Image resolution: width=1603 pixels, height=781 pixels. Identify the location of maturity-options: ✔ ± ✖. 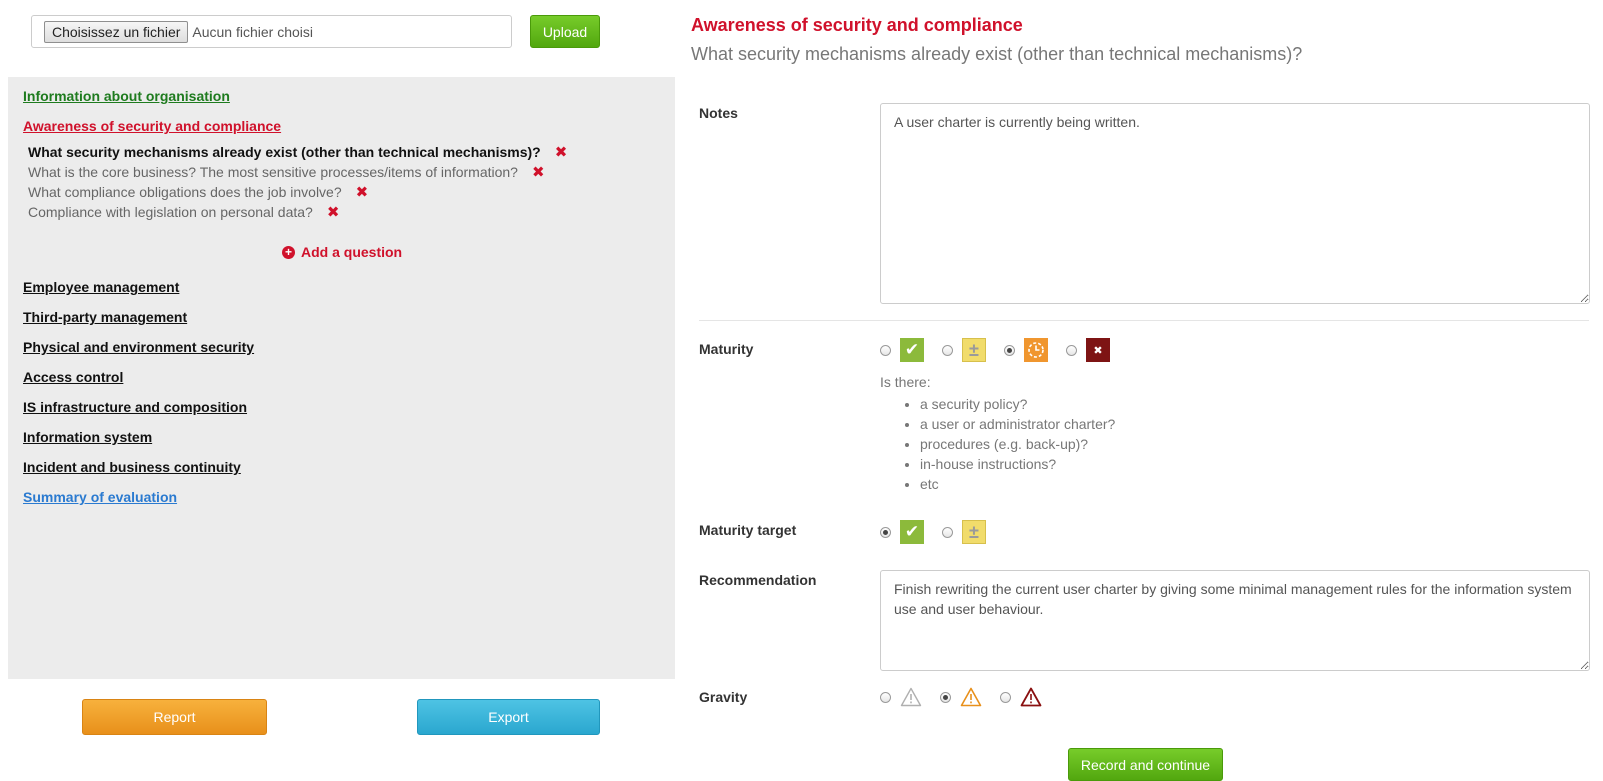
(1004, 350).